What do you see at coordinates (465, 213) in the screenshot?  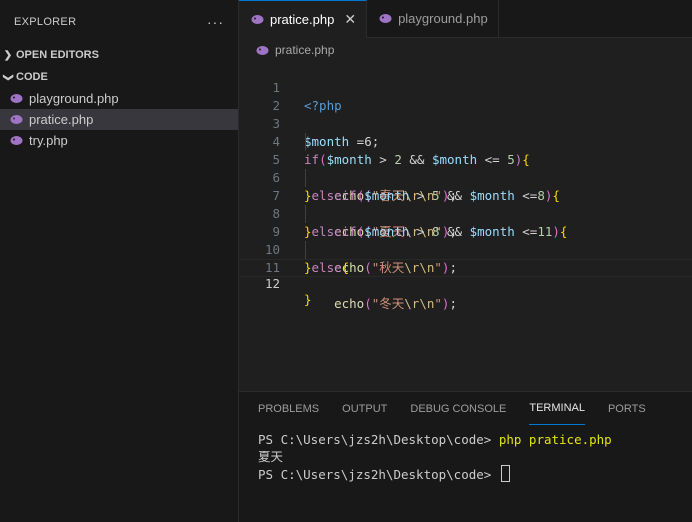 I see `code-line: 8 }elseif($month > 8 && $month <=11){` at bounding box center [465, 213].